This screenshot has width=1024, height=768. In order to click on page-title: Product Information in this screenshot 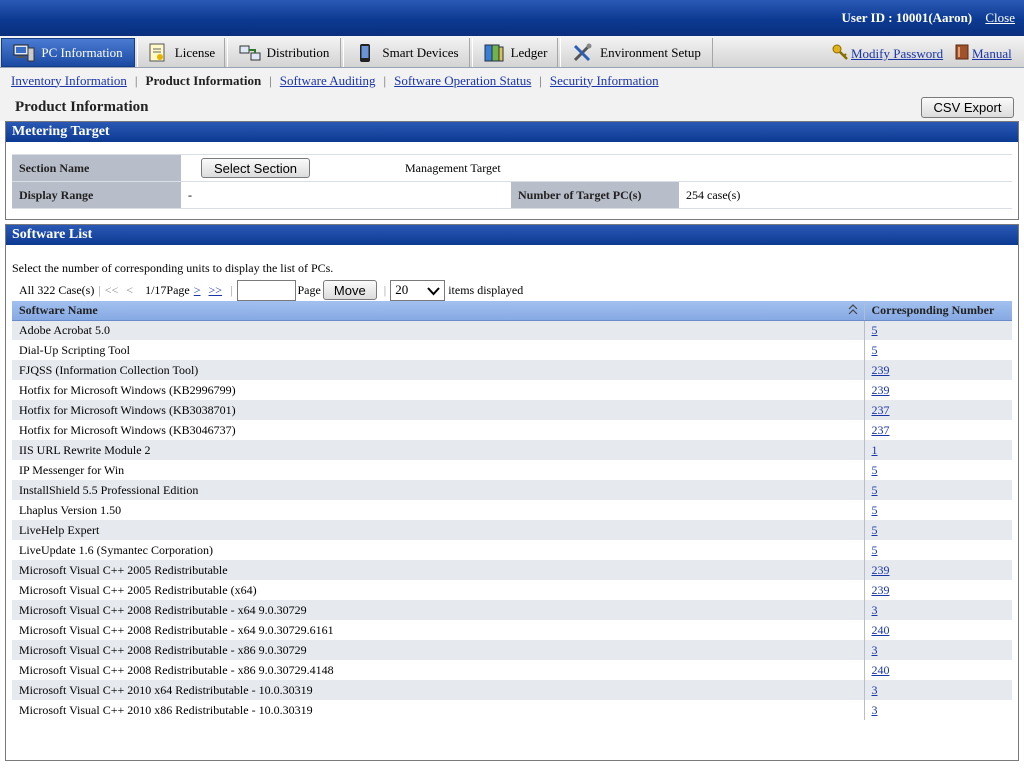, I will do `click(82, 107)`.